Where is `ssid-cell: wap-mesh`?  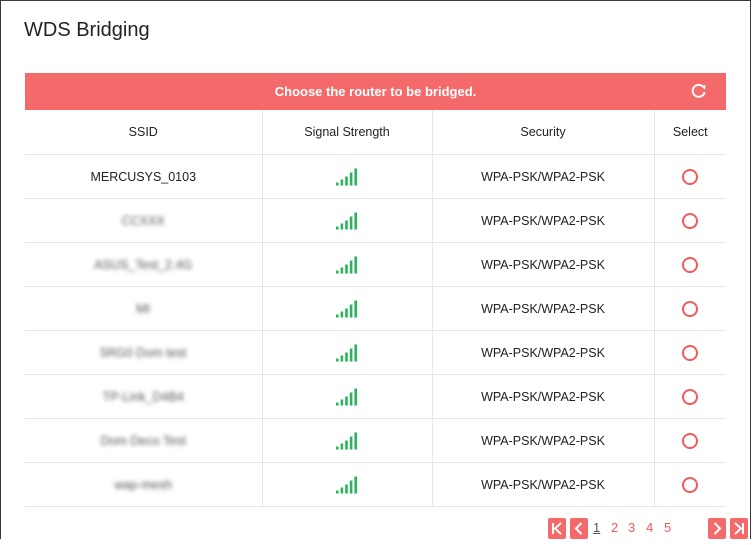 ssid-cell: wap-mesh is located at coordinates (143, 484).